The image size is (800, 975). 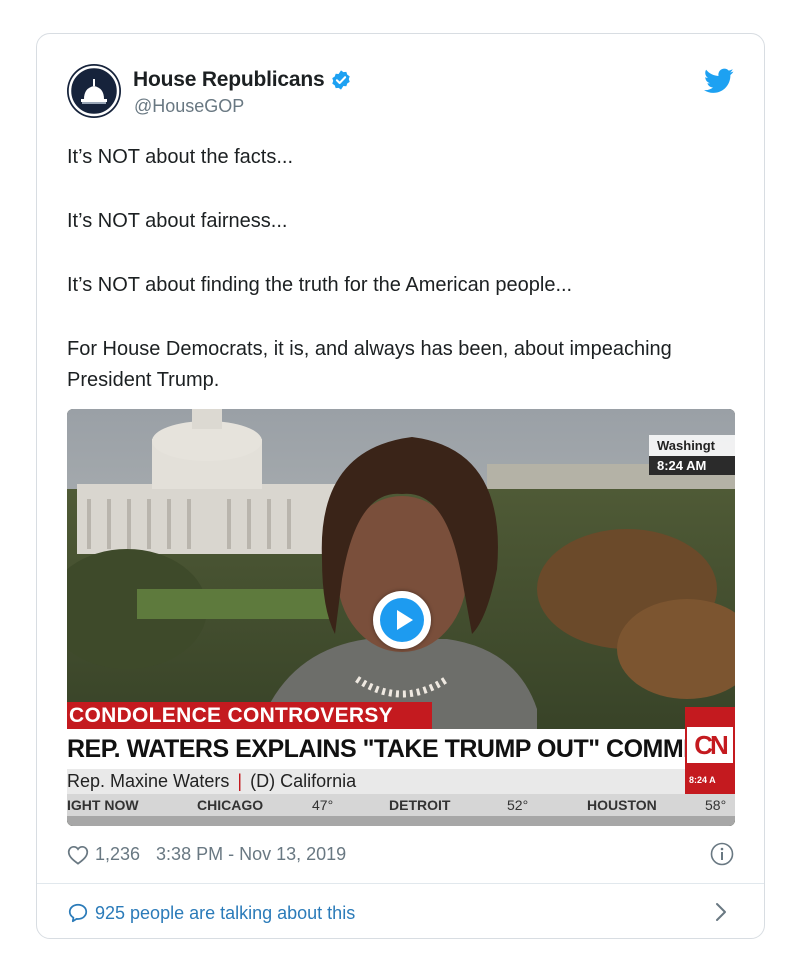 I want to click on video-subtitle: Rep. Maxine Waters | (D) California, so click(x=376, y=781).